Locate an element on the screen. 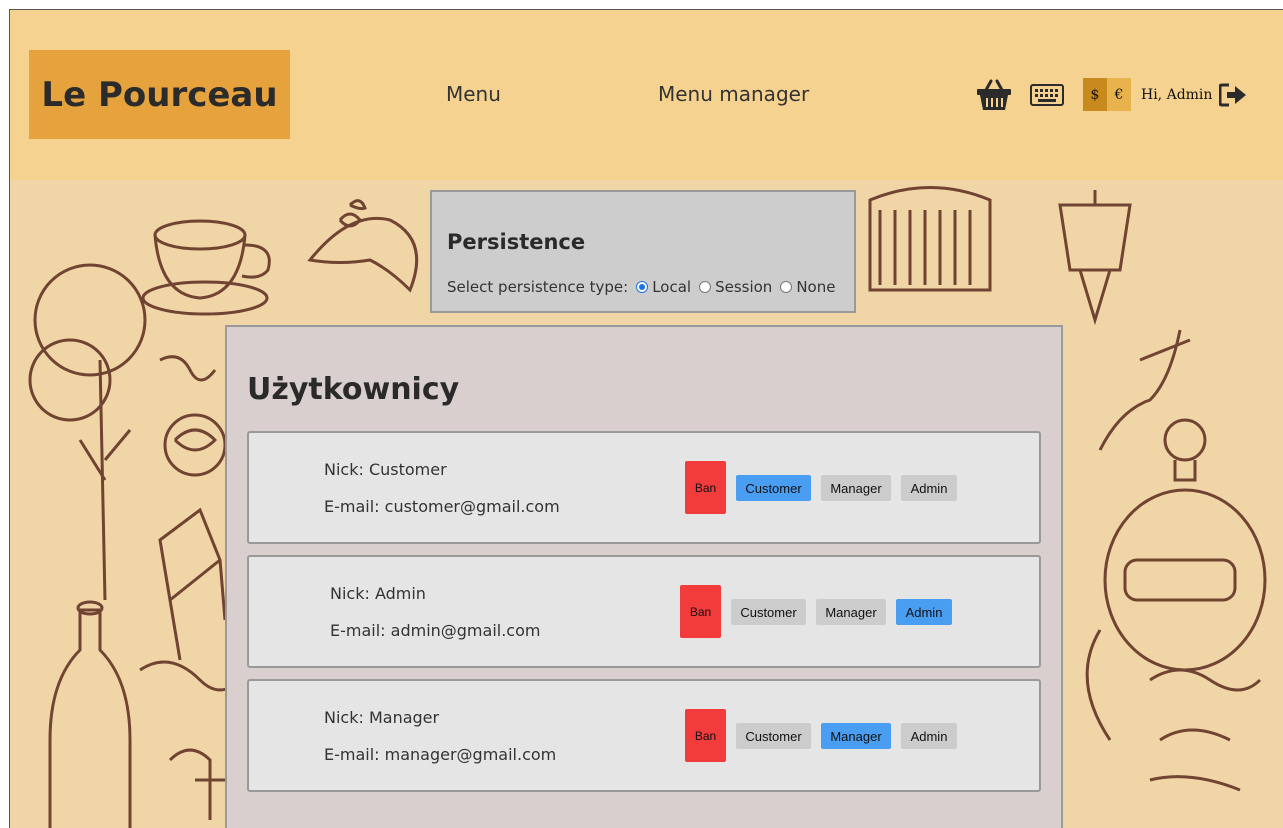  nav-menu-manager: Menu manager is located at coordinates (733, 94).